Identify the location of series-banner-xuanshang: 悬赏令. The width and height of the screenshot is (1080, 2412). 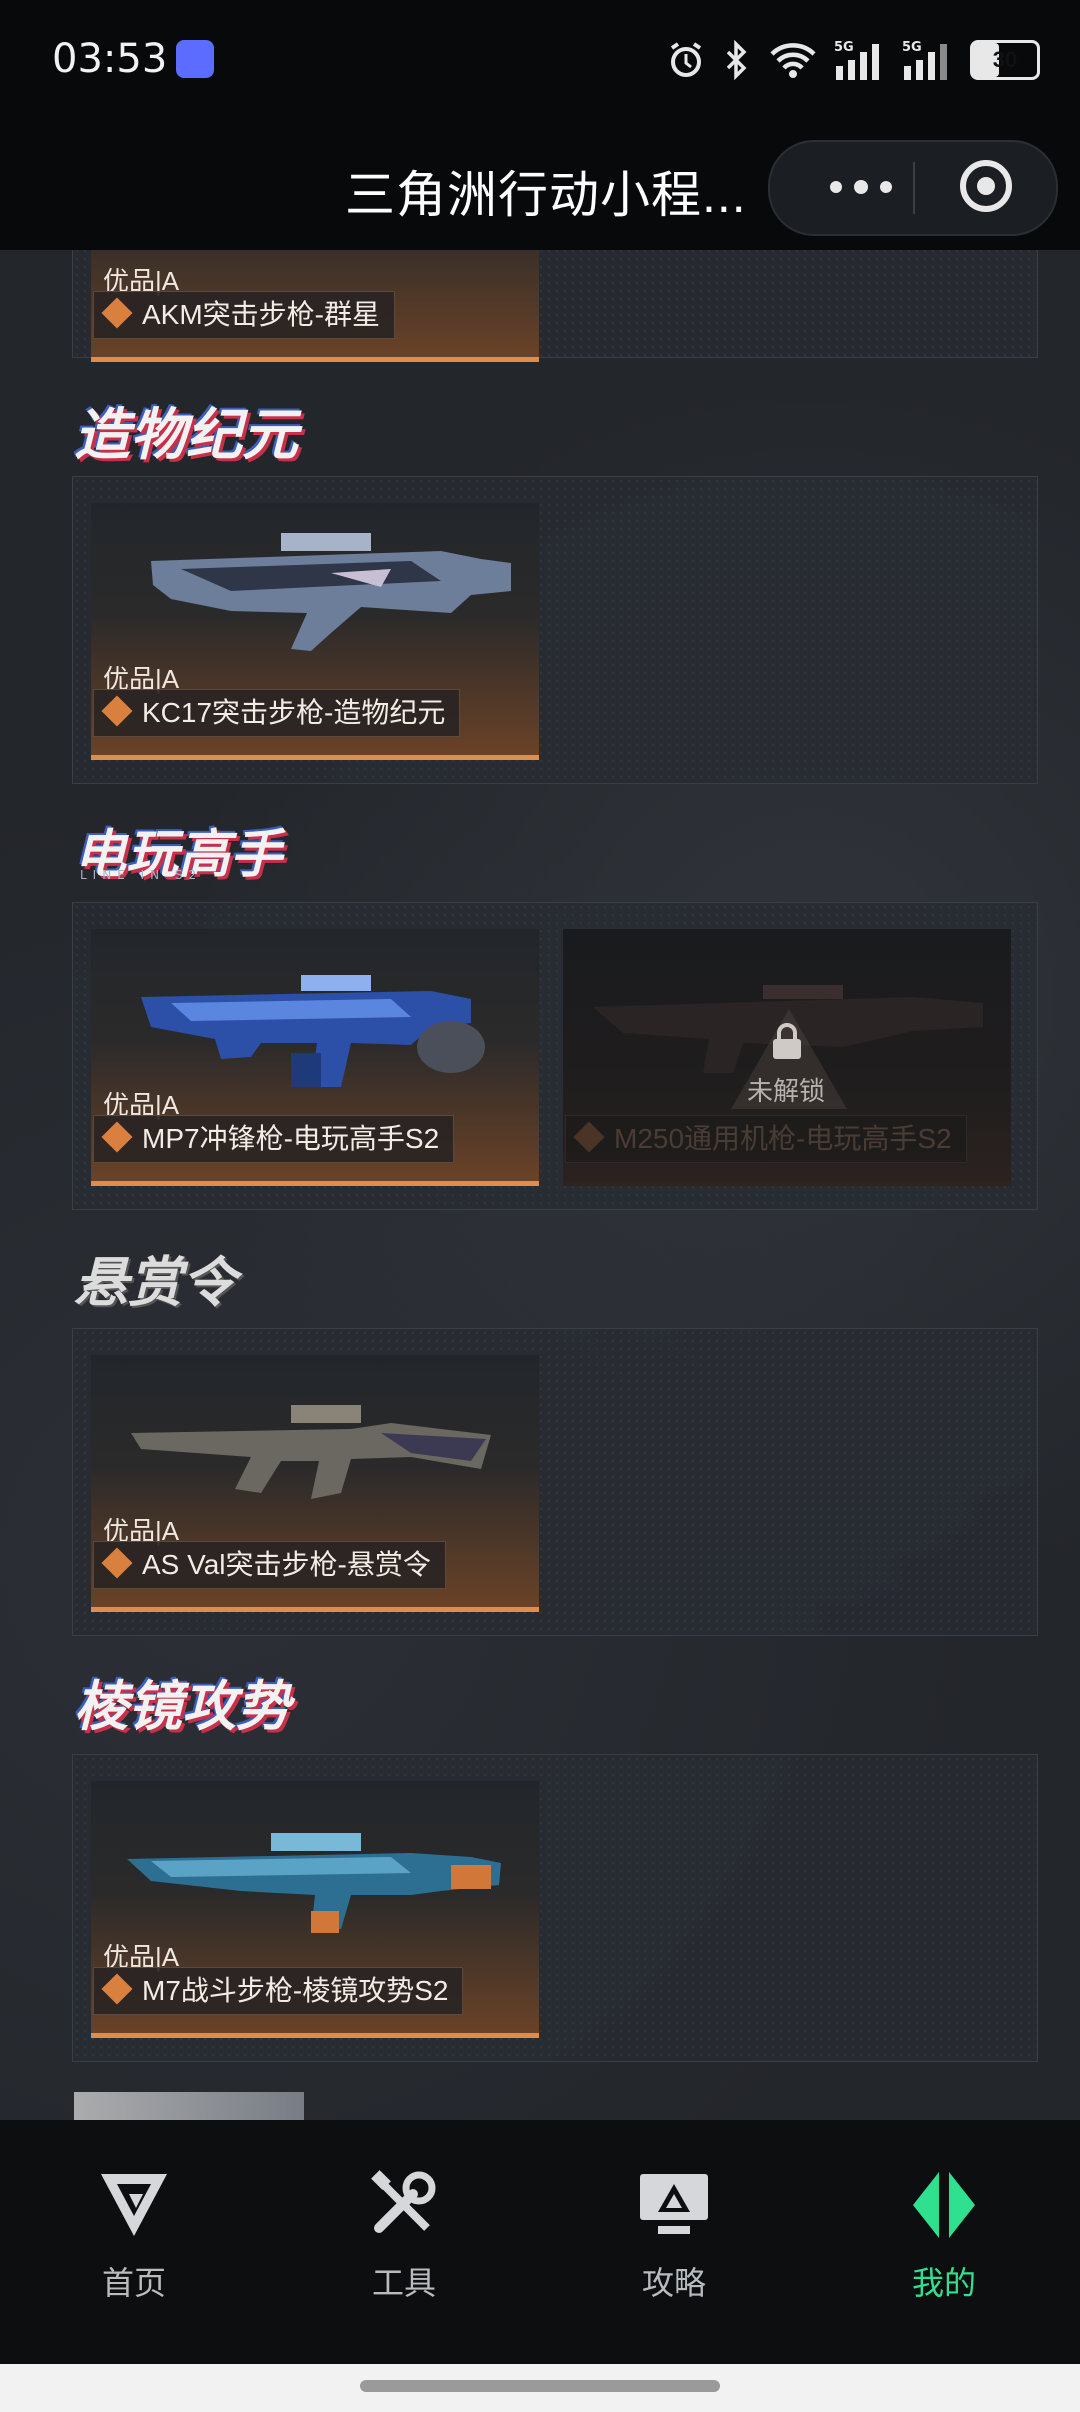
(155, 1282).